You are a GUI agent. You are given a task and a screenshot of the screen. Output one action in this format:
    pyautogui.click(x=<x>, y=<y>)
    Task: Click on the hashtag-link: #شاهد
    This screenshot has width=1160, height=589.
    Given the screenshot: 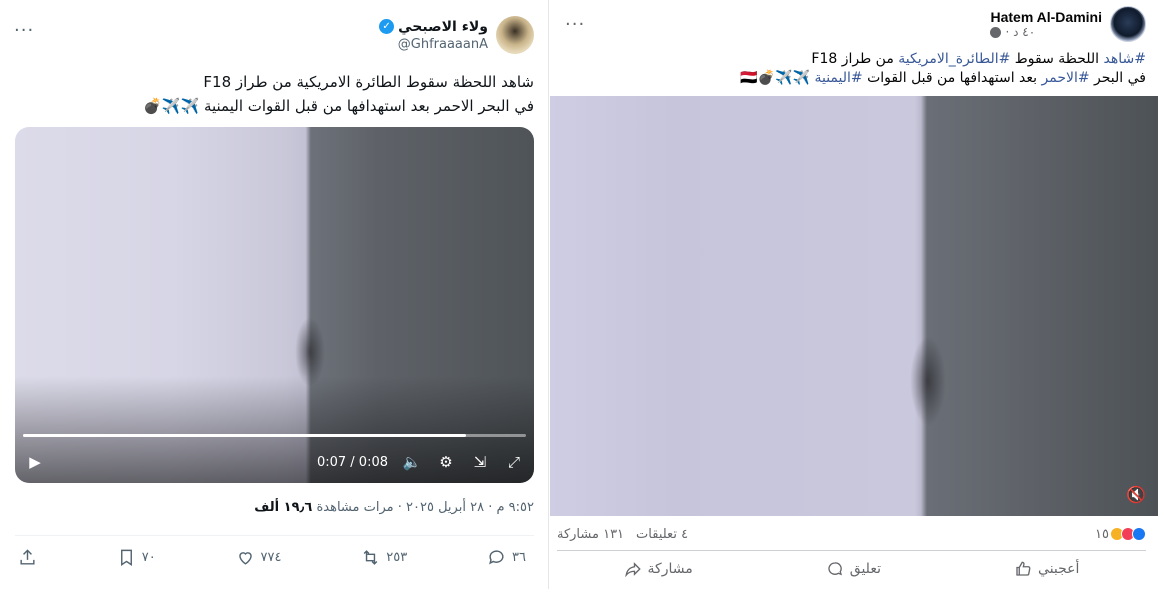 What is the action you would take?
    pyautogui.click(x=1125, y=59)
    